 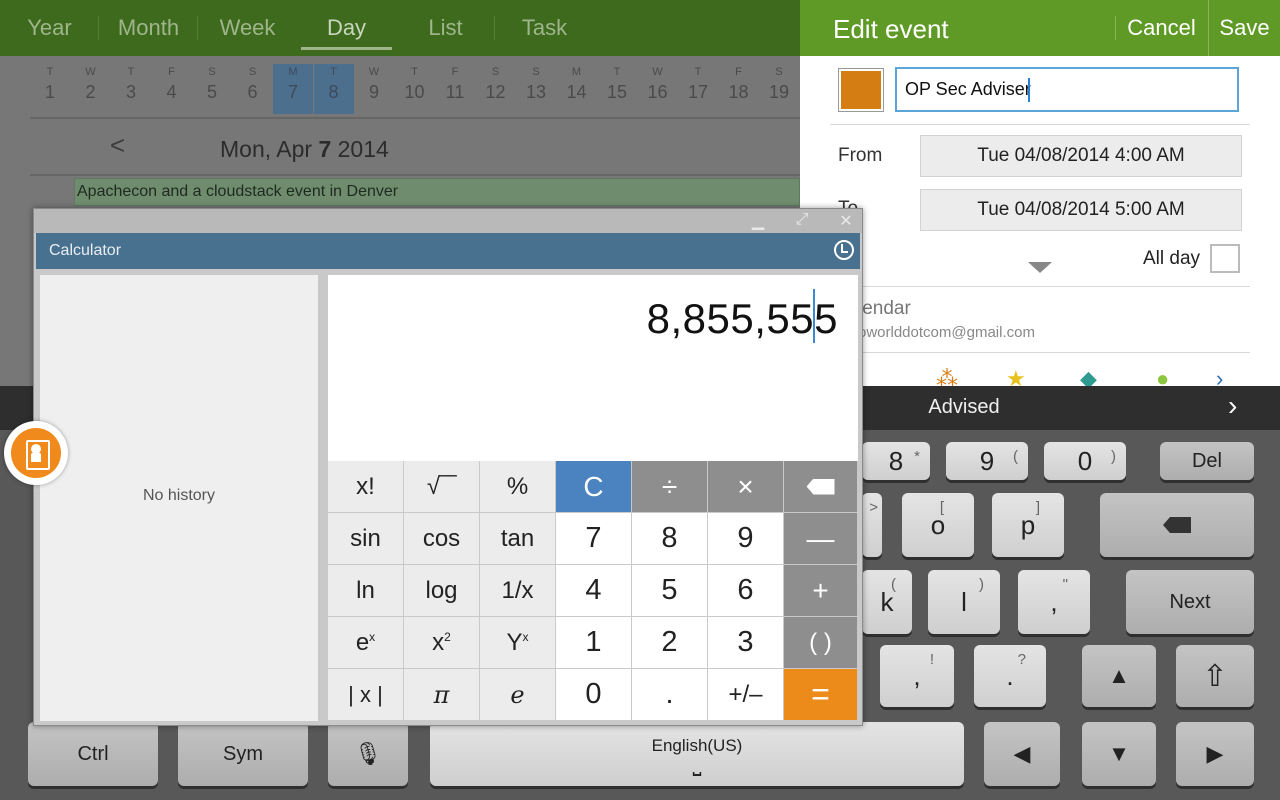 What do you see at coordinates (518, 539) in the screenshot?
I see `tan-key: tan` at bounding box center [518, 539].